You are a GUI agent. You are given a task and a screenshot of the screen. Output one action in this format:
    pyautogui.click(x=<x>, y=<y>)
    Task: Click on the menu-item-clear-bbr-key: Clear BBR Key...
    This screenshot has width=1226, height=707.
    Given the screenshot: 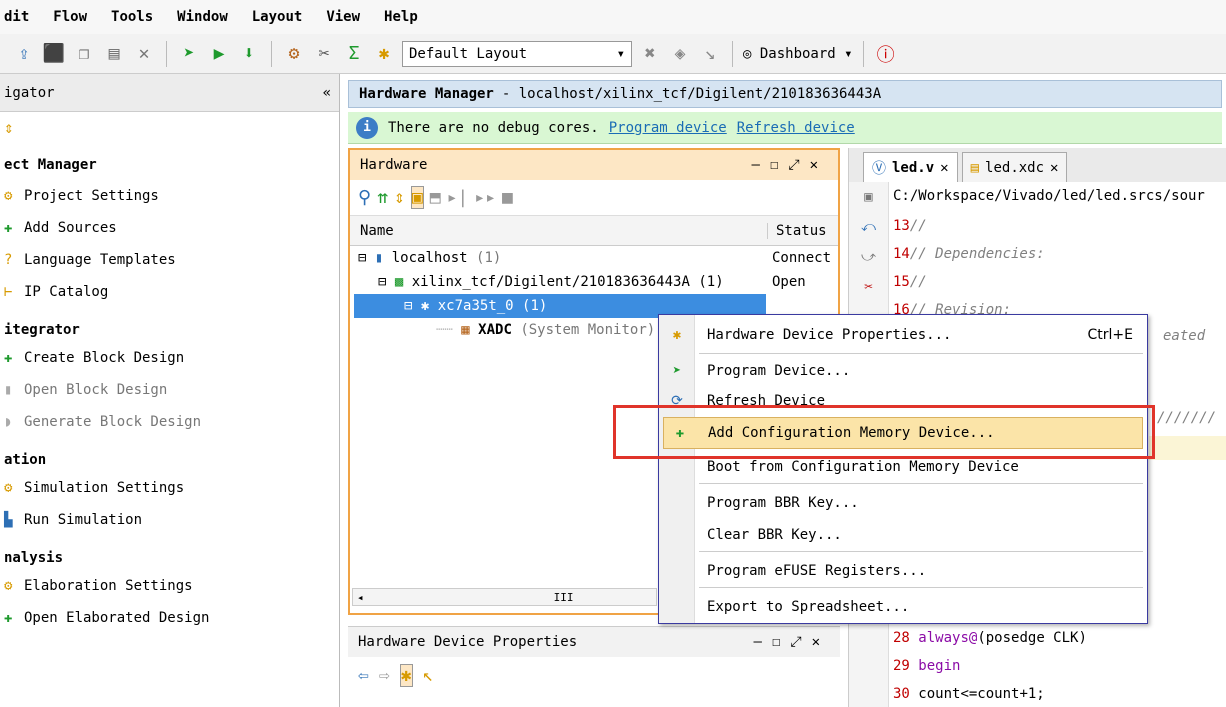 What is the action you would take?
    pyautogui.click(x=903, y=535)
    